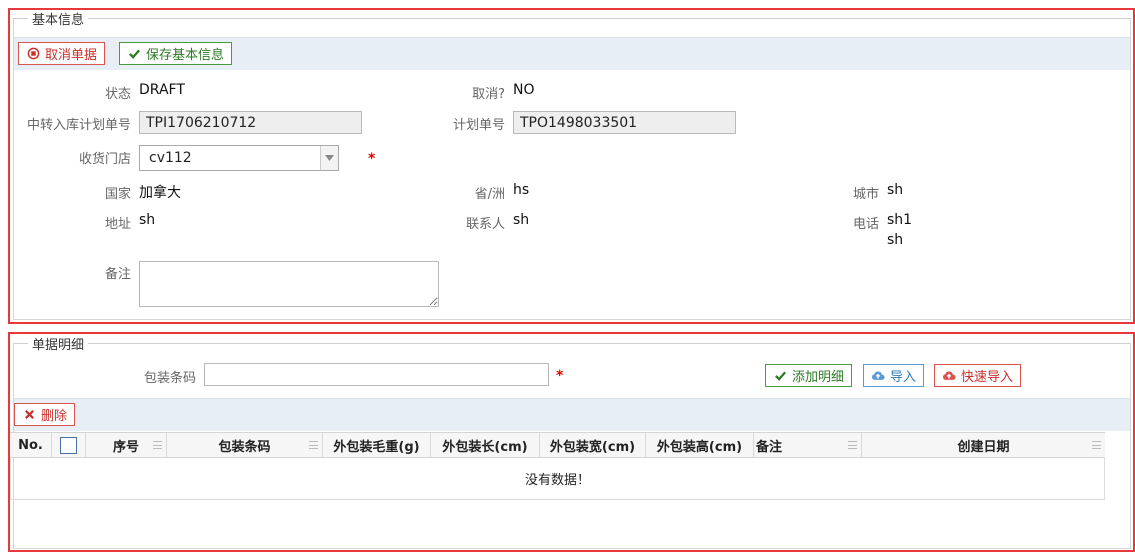 This screenshot has width=1135, height=554. Describe the element at coordinates (147, 220) in the screenshot. I see `address-value: sh` at that location.